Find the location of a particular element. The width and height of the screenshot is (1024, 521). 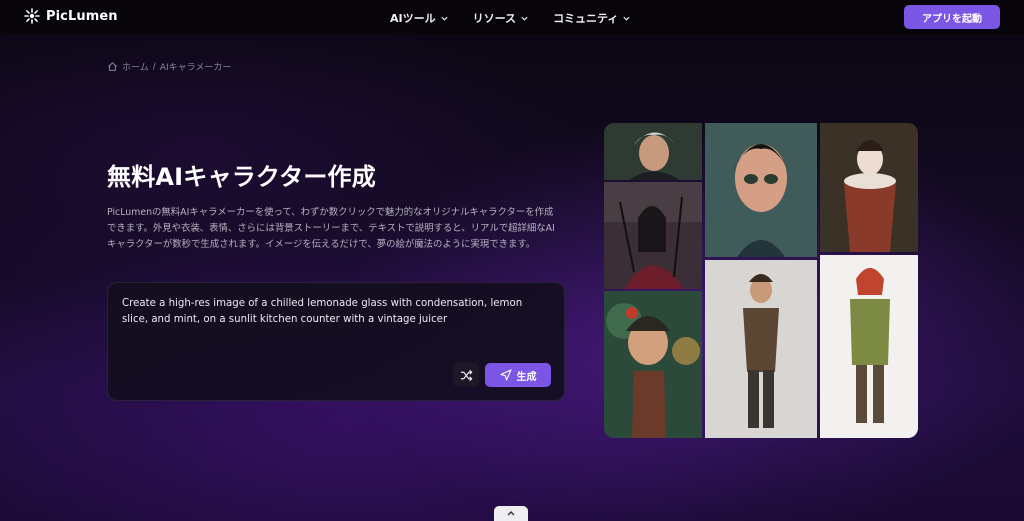

gallery-image-dark-warrior is located at coordinates (653, 235).